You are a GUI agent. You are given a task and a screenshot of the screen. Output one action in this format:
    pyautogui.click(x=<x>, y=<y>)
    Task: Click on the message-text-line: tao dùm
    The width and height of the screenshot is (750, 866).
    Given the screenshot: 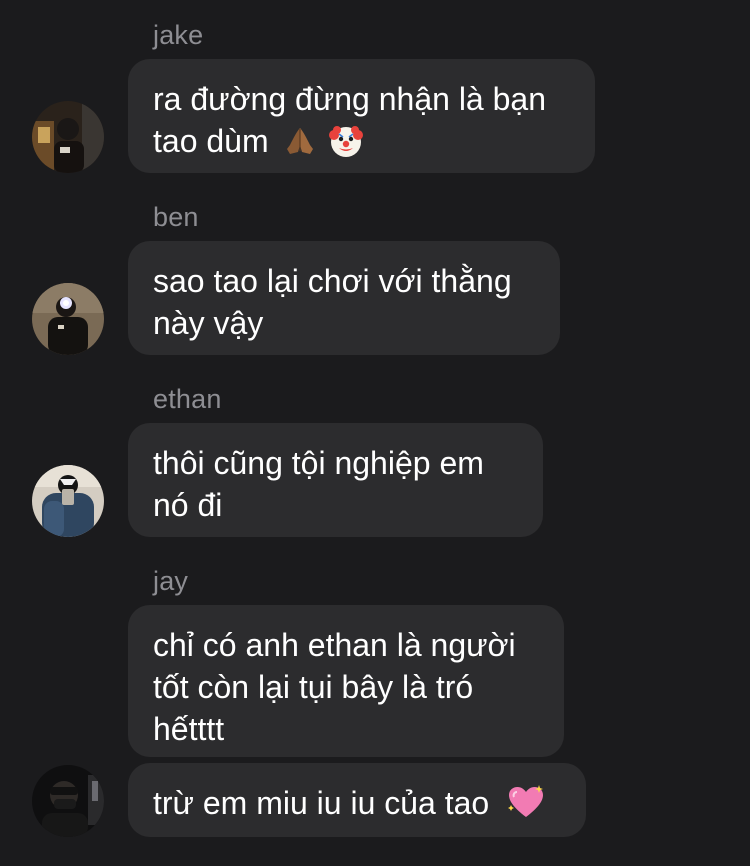 What is the action you would take?
    pyautogui.click(x=362, y=141)
    